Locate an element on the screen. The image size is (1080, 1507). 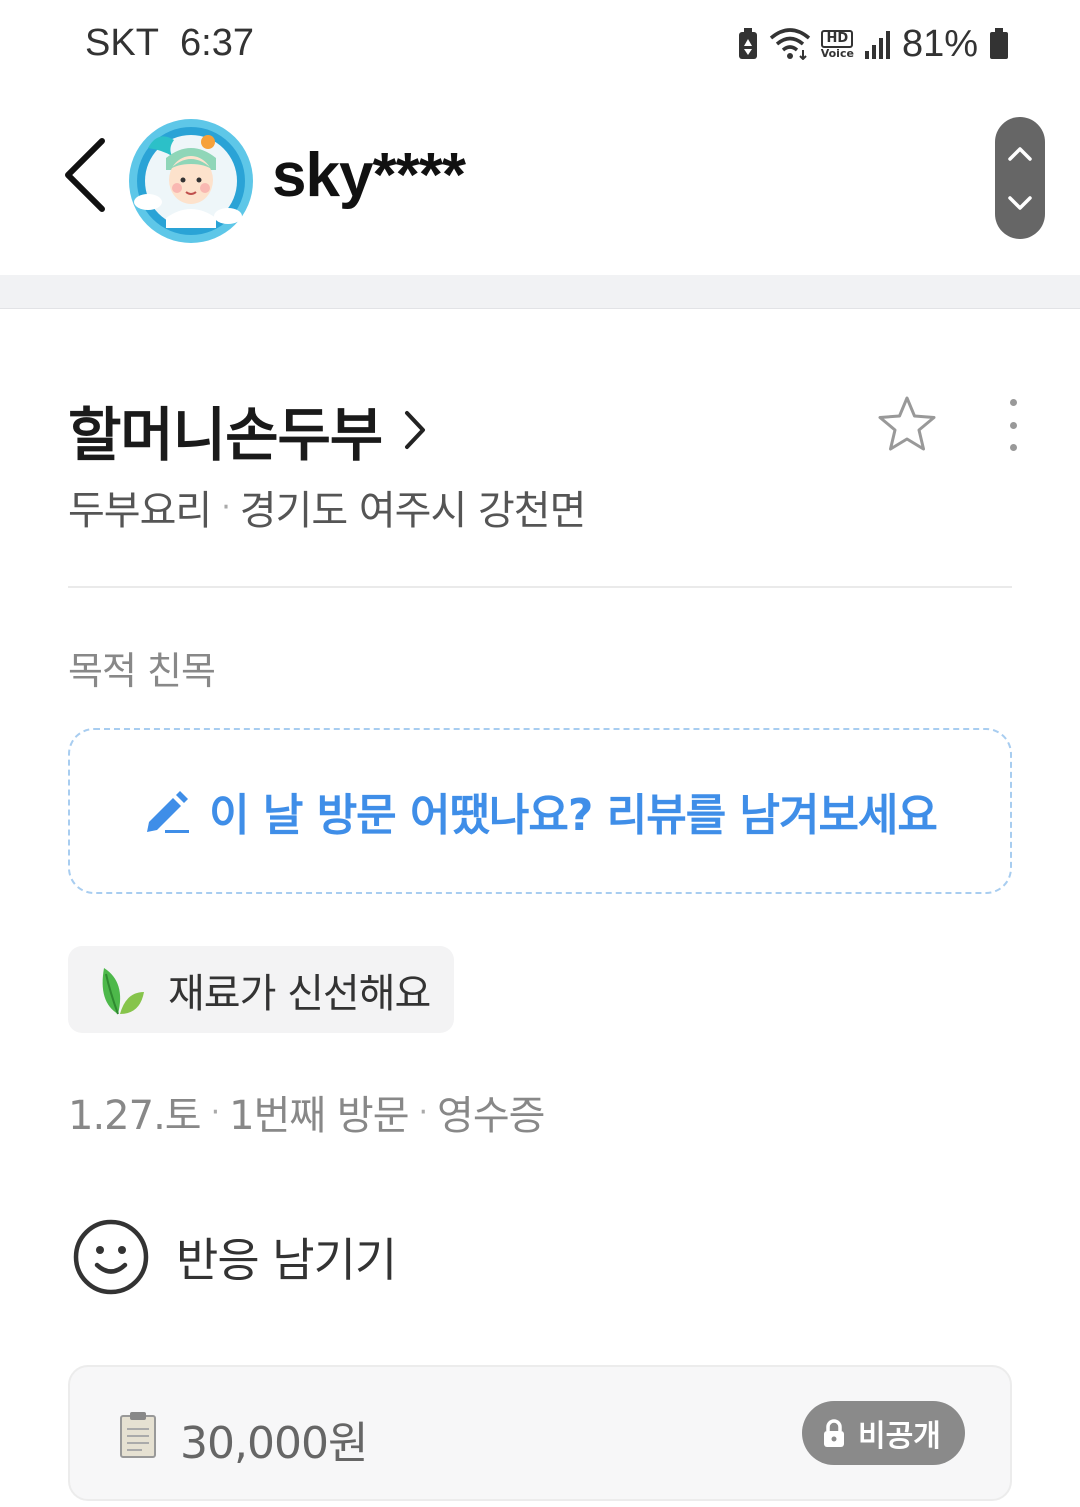
place-title-link: 할머니손두부 is located at coordinates (247, 430).